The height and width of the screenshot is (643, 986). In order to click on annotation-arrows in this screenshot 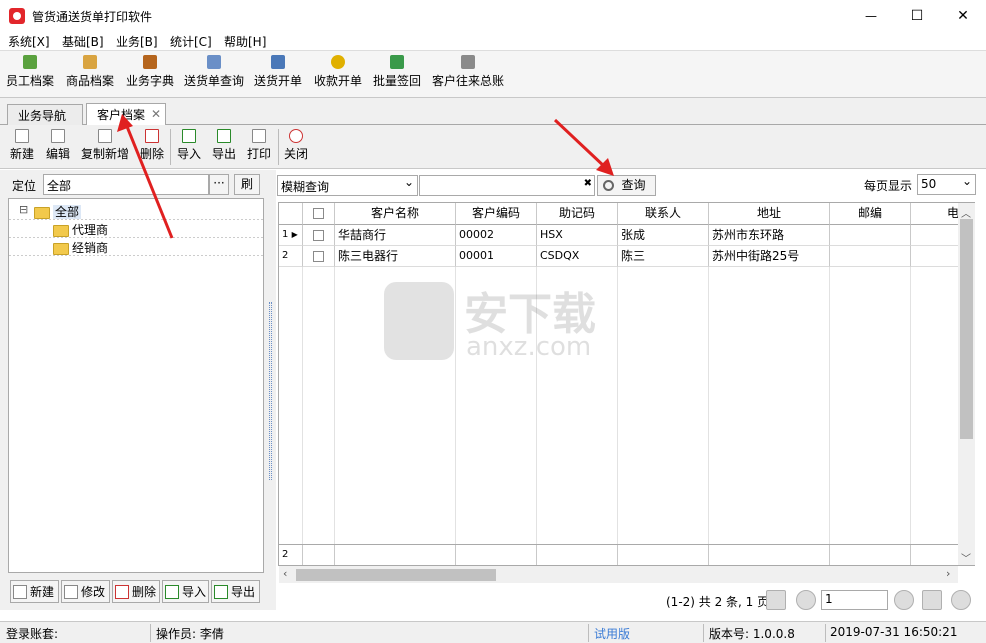, I will do `click(365, 176)`.